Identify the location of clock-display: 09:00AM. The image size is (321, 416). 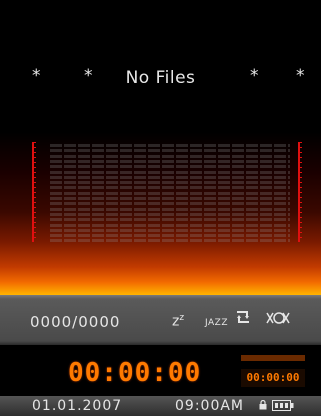
(210, 406).